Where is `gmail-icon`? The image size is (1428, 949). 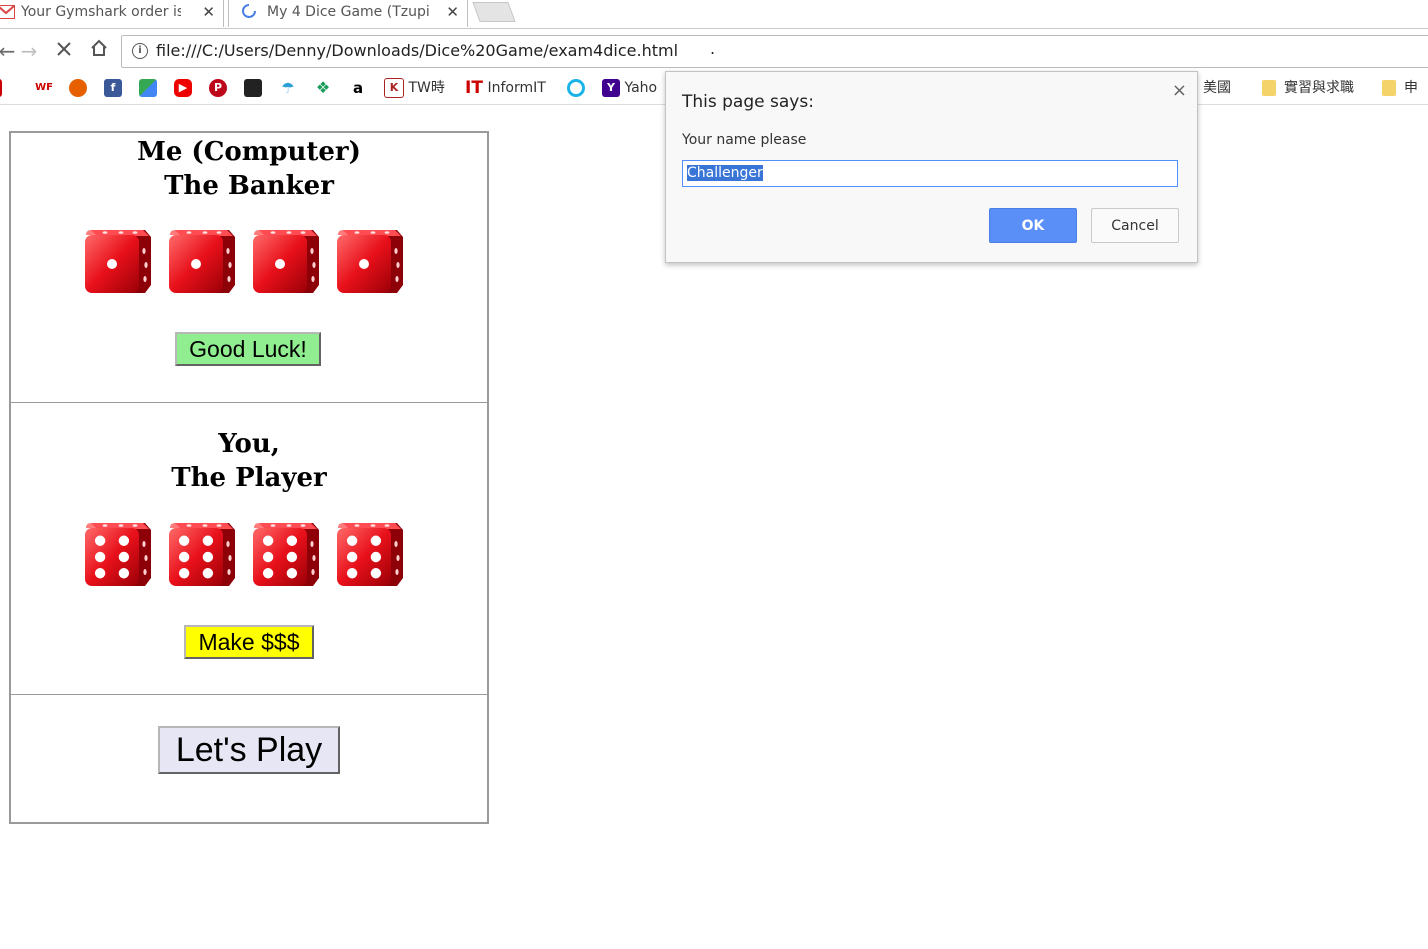 gmail-icon is located at coordinates (7, 15).